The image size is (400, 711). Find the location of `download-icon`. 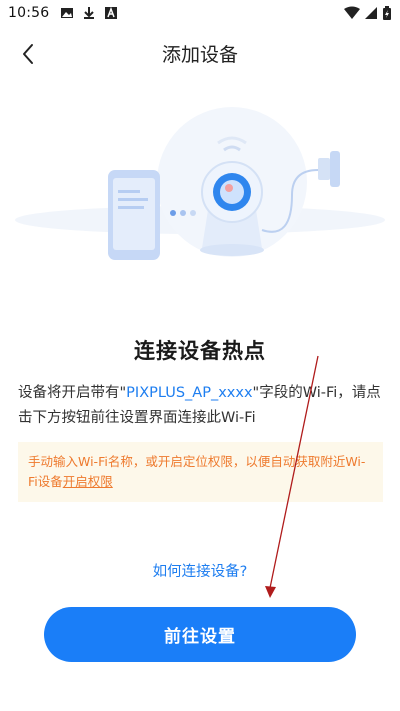

download-icon is located at coordinates (89, 13).